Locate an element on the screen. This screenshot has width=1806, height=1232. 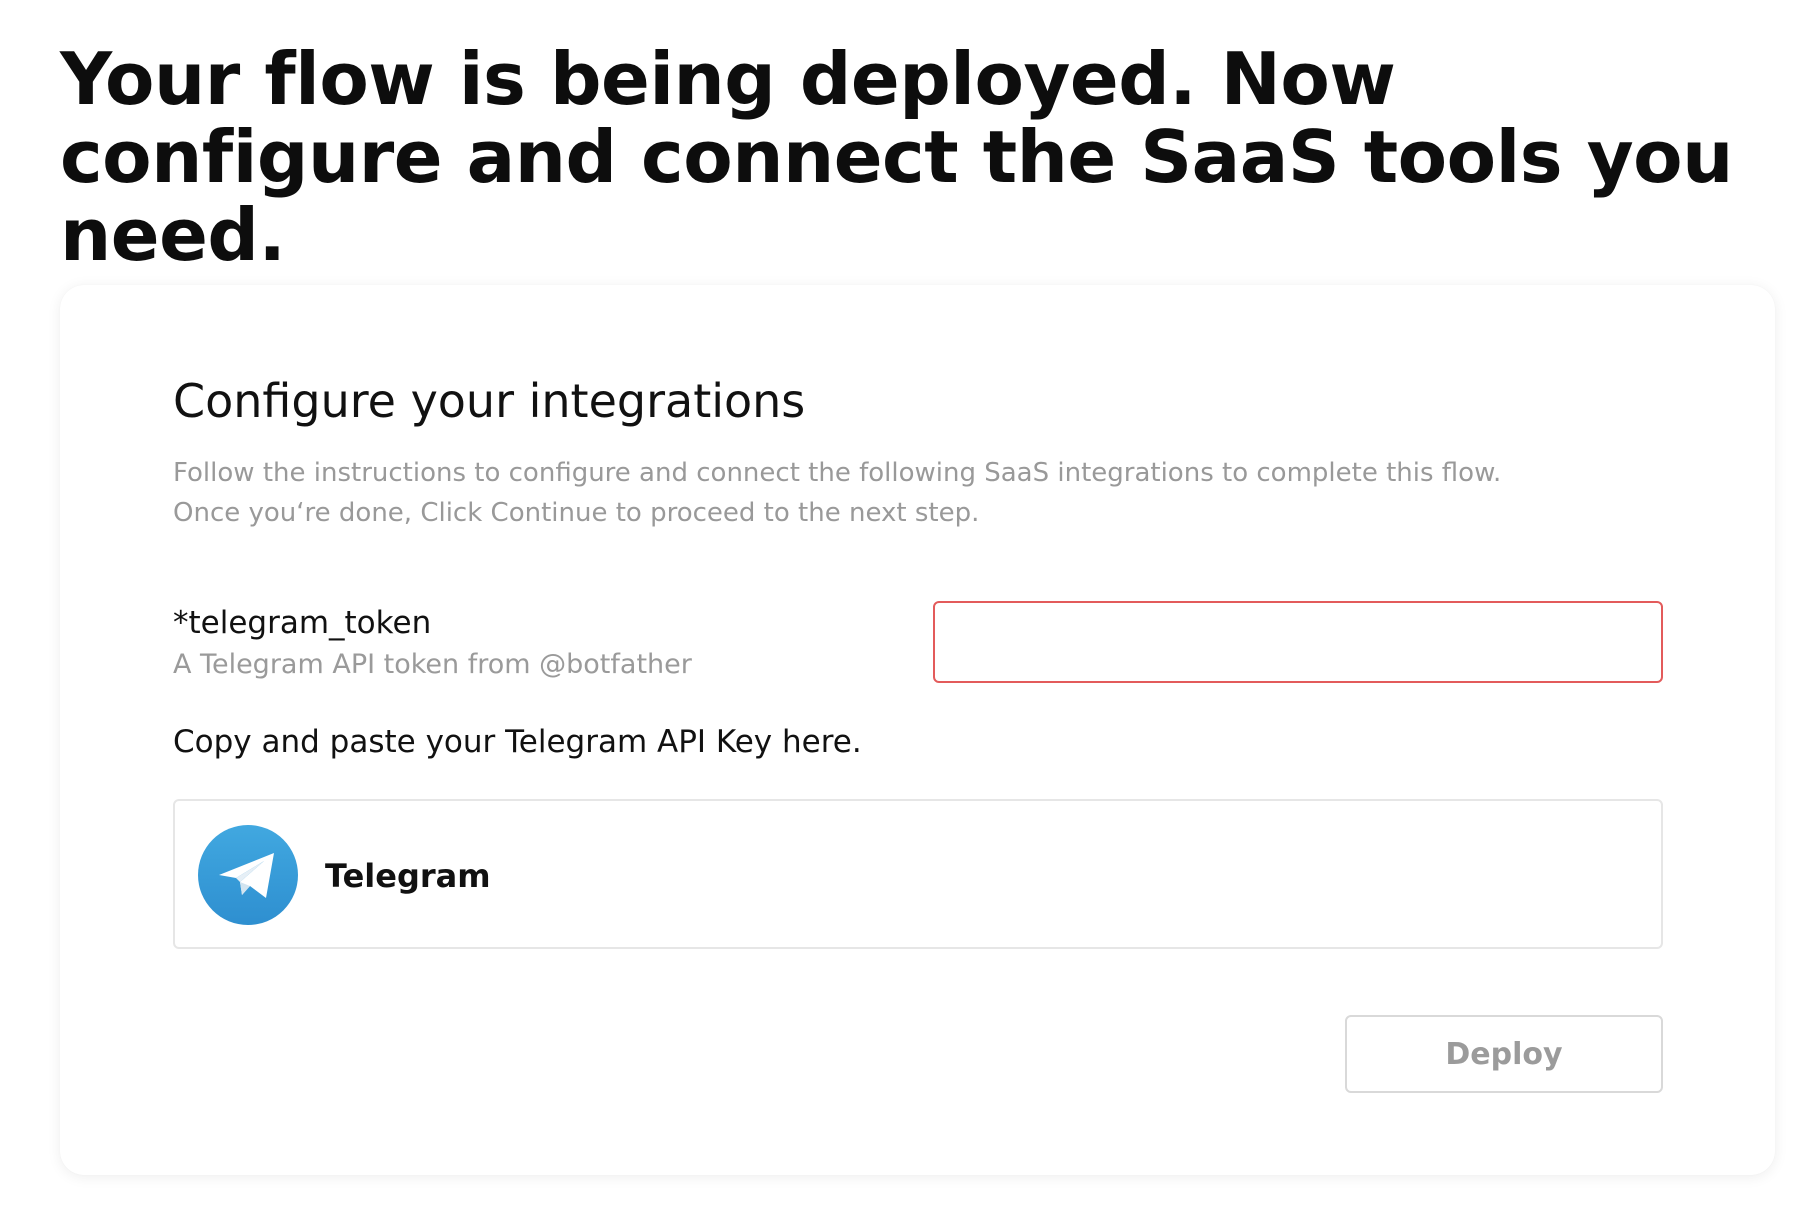
telegram-integration-card: Telegram is located at coordinates (918, 874).